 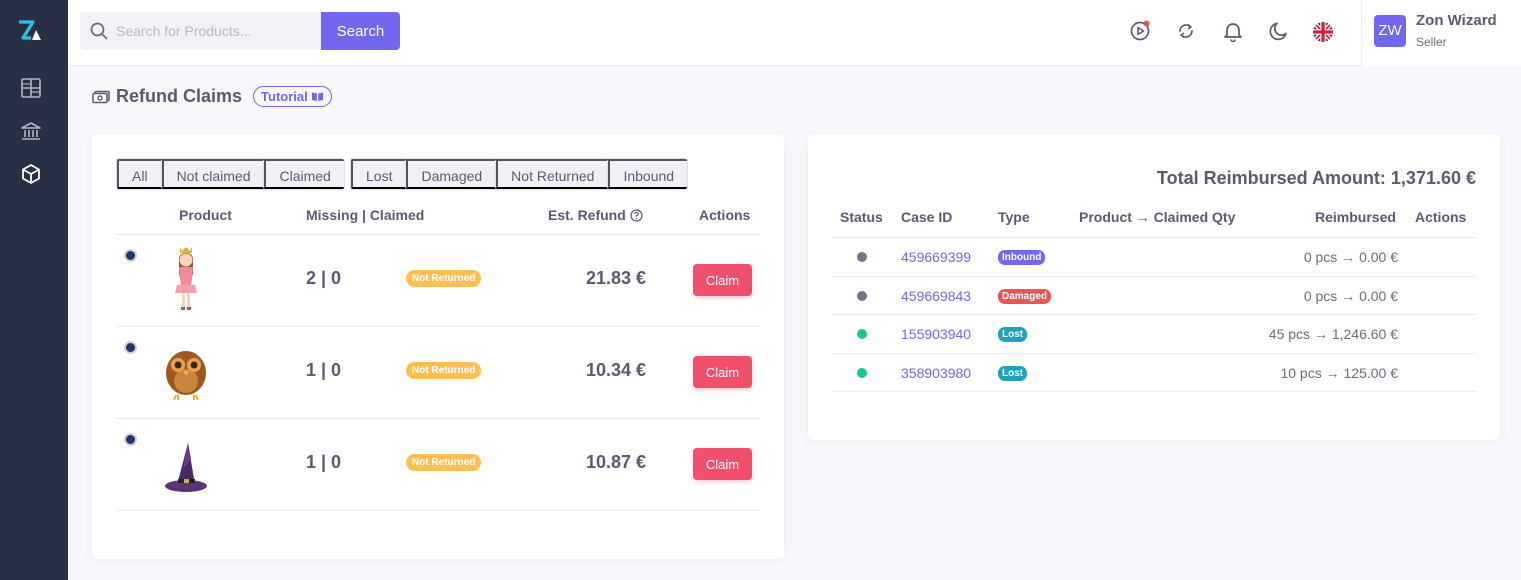 What do you see at coordinates (1140, 31) in the screenshot?
I see `play-circle-icon` at bounding box center [1140, 31].